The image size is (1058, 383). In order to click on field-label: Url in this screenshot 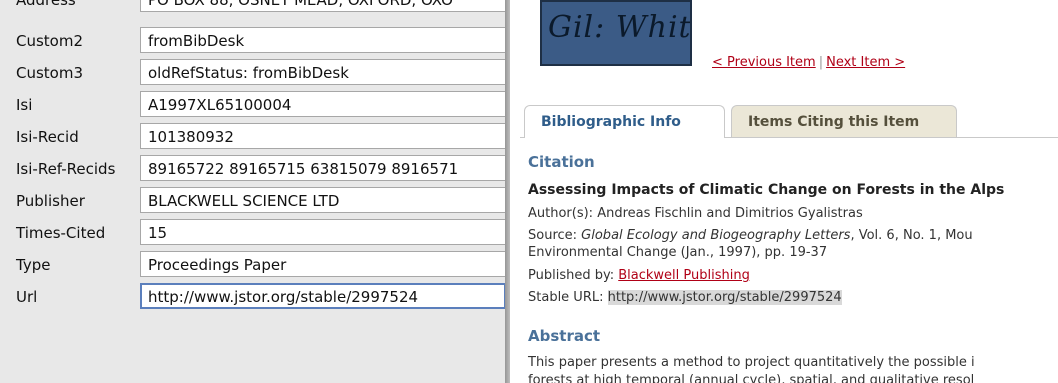, I will do `click(27, 297)`.